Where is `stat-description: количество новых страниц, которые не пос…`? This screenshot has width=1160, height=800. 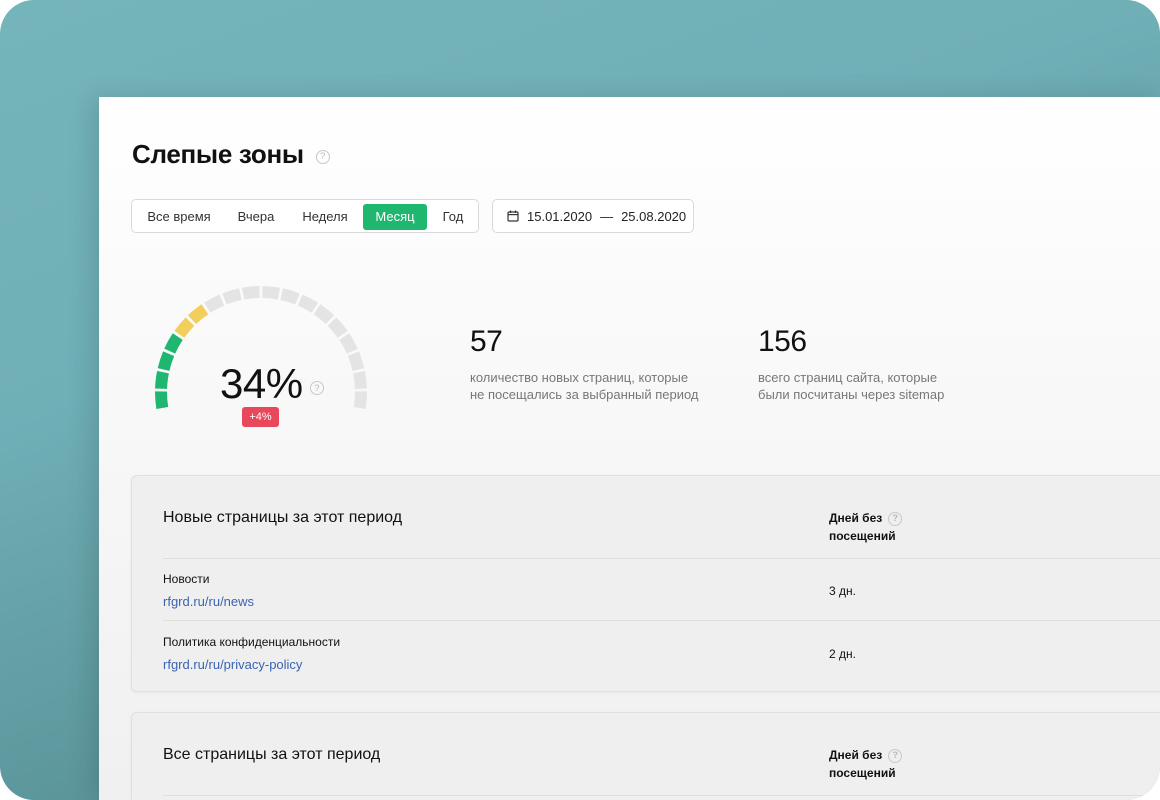
stat-description: количество новых страниц, которые не пос… is located at coordinates (585, 386).